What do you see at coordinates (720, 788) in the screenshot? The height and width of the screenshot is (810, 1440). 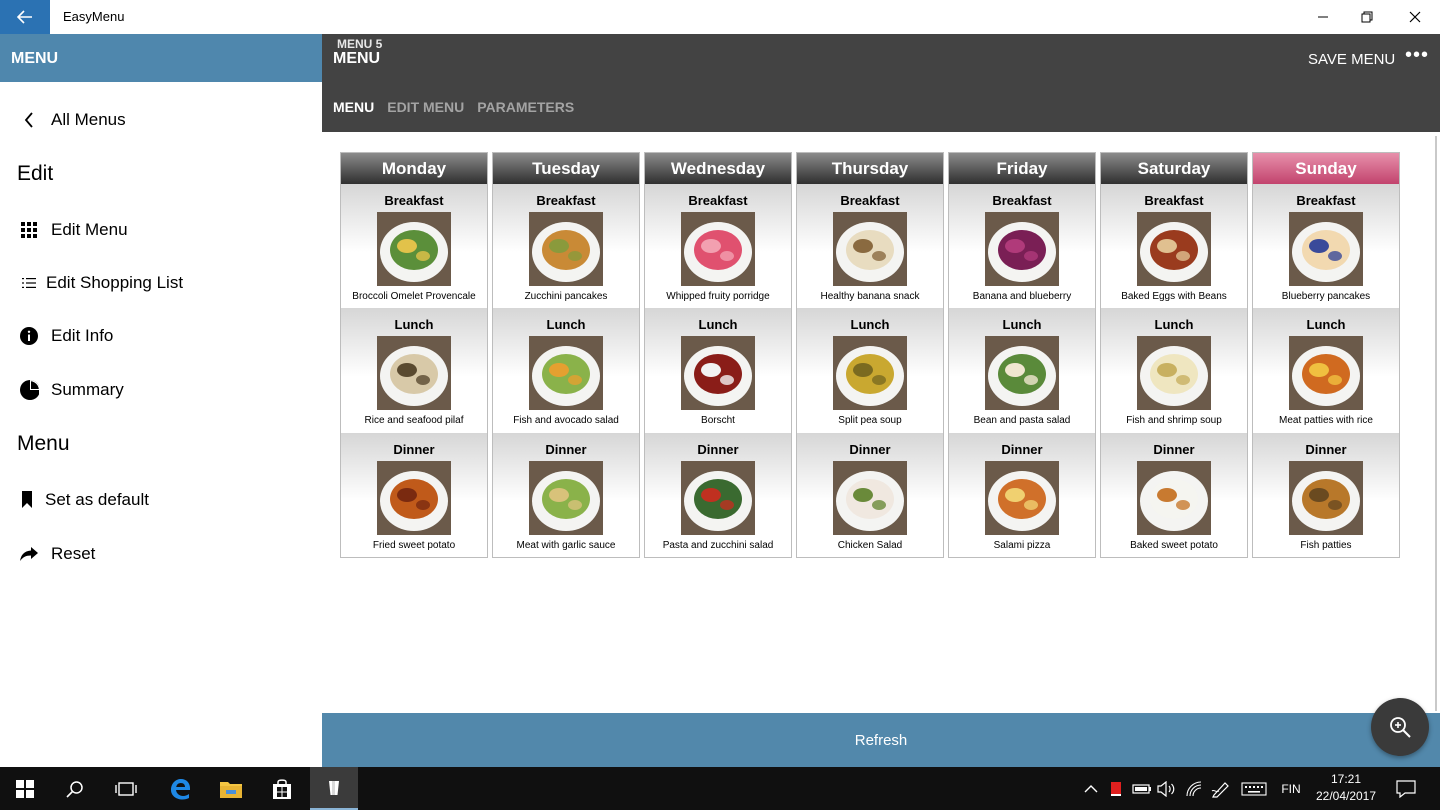 I see `taskbar: FIN 17:21 22/04/2017` at bounding box center [720, 788].